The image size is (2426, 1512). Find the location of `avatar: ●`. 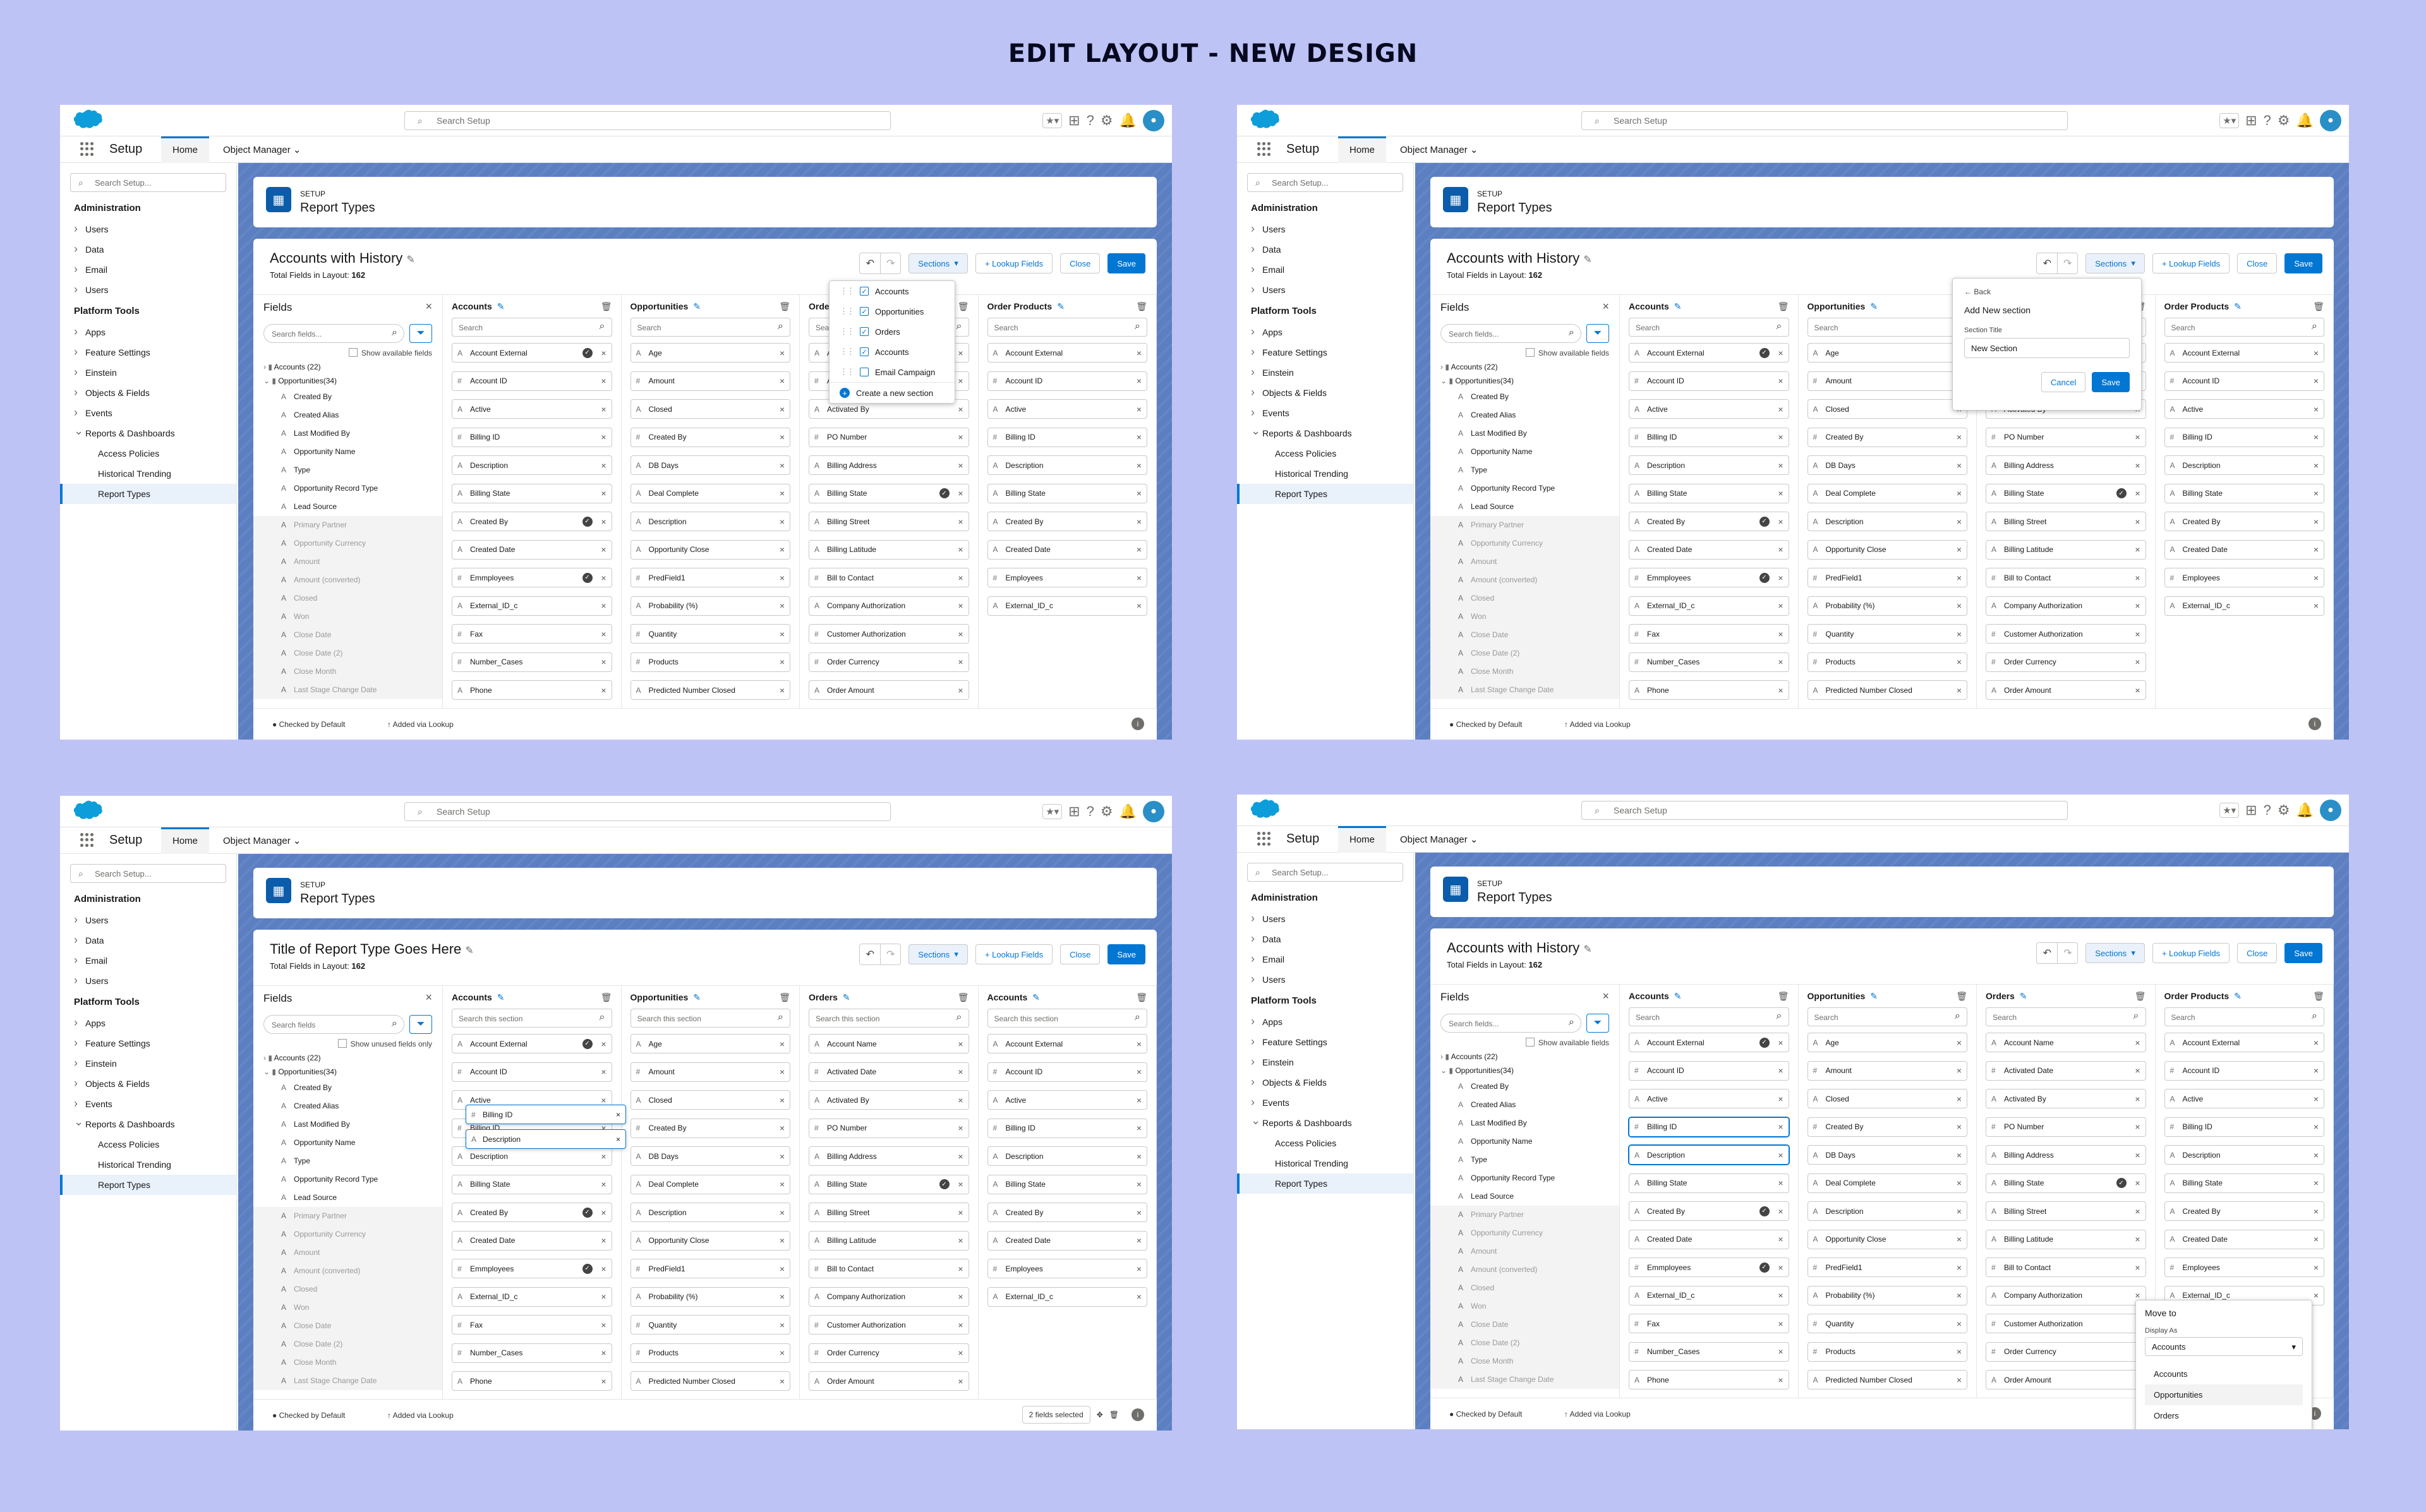

avatar: ● is located at coordinates (1153, 120).